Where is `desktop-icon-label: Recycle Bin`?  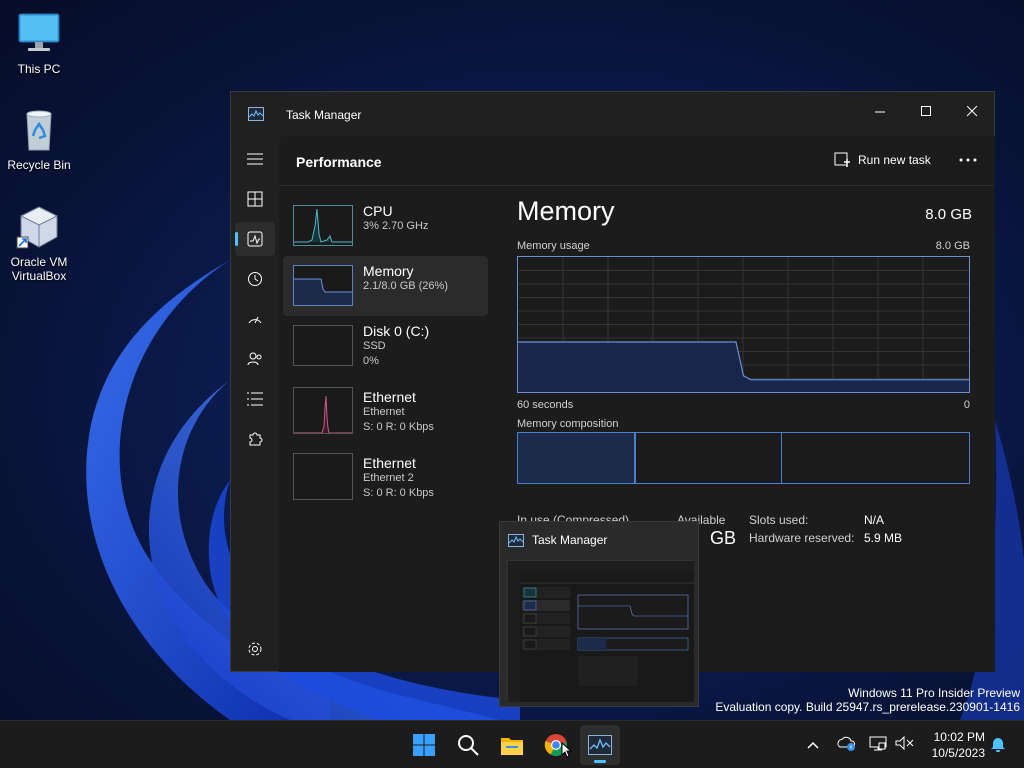 desktop-icon-label: Recycle Bin is located at coordinates (39, 165).